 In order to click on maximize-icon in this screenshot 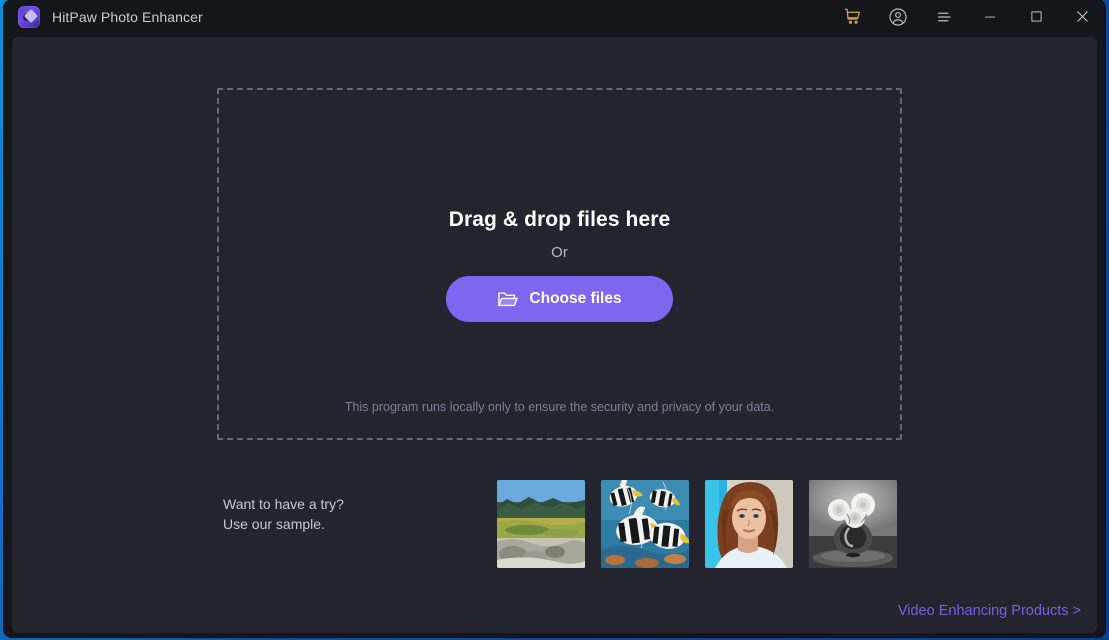, I will do `click(1036, 16)`.